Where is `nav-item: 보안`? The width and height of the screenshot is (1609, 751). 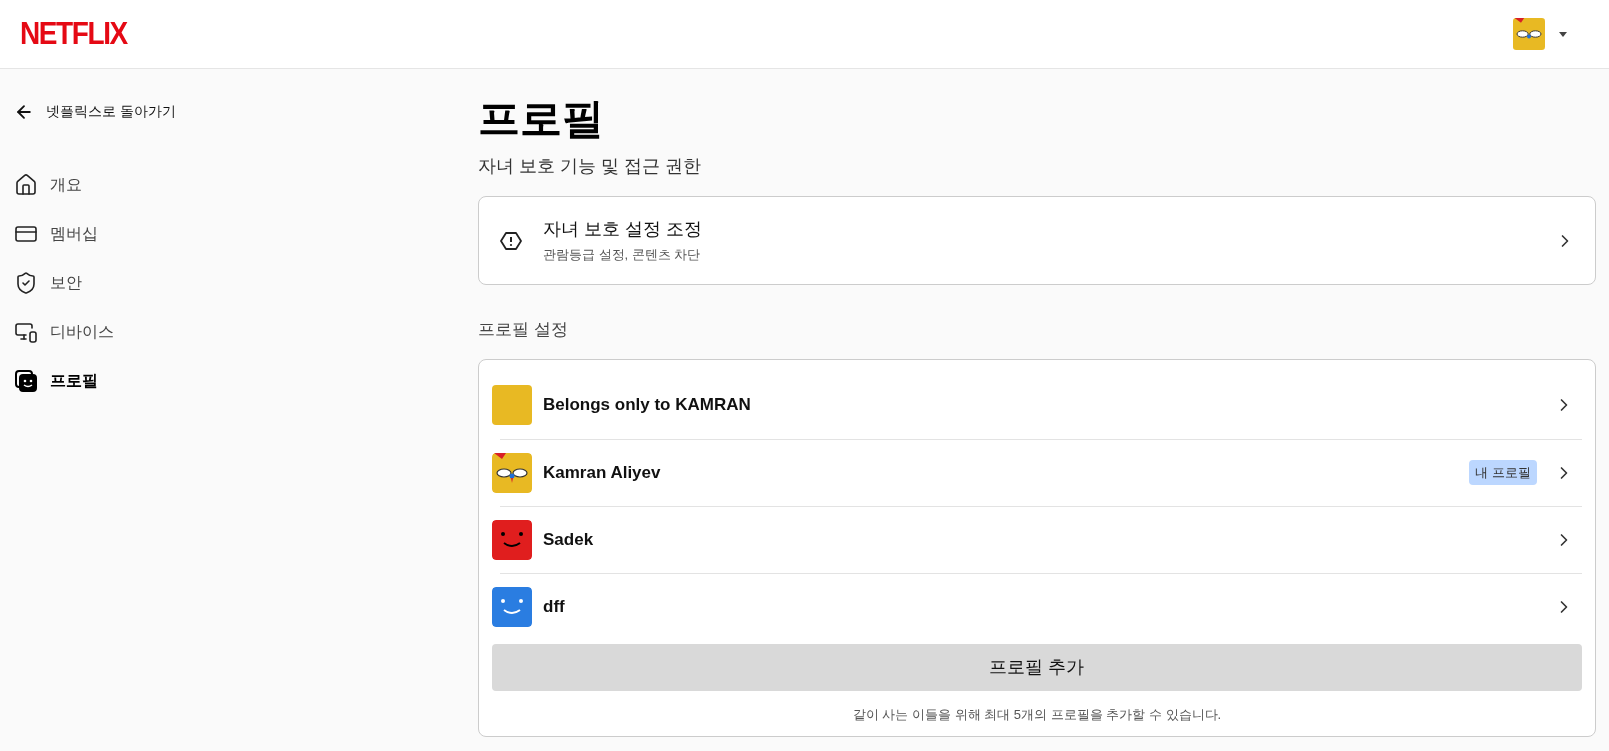
nav-item: 보안 is located at coordinates (246, 283).